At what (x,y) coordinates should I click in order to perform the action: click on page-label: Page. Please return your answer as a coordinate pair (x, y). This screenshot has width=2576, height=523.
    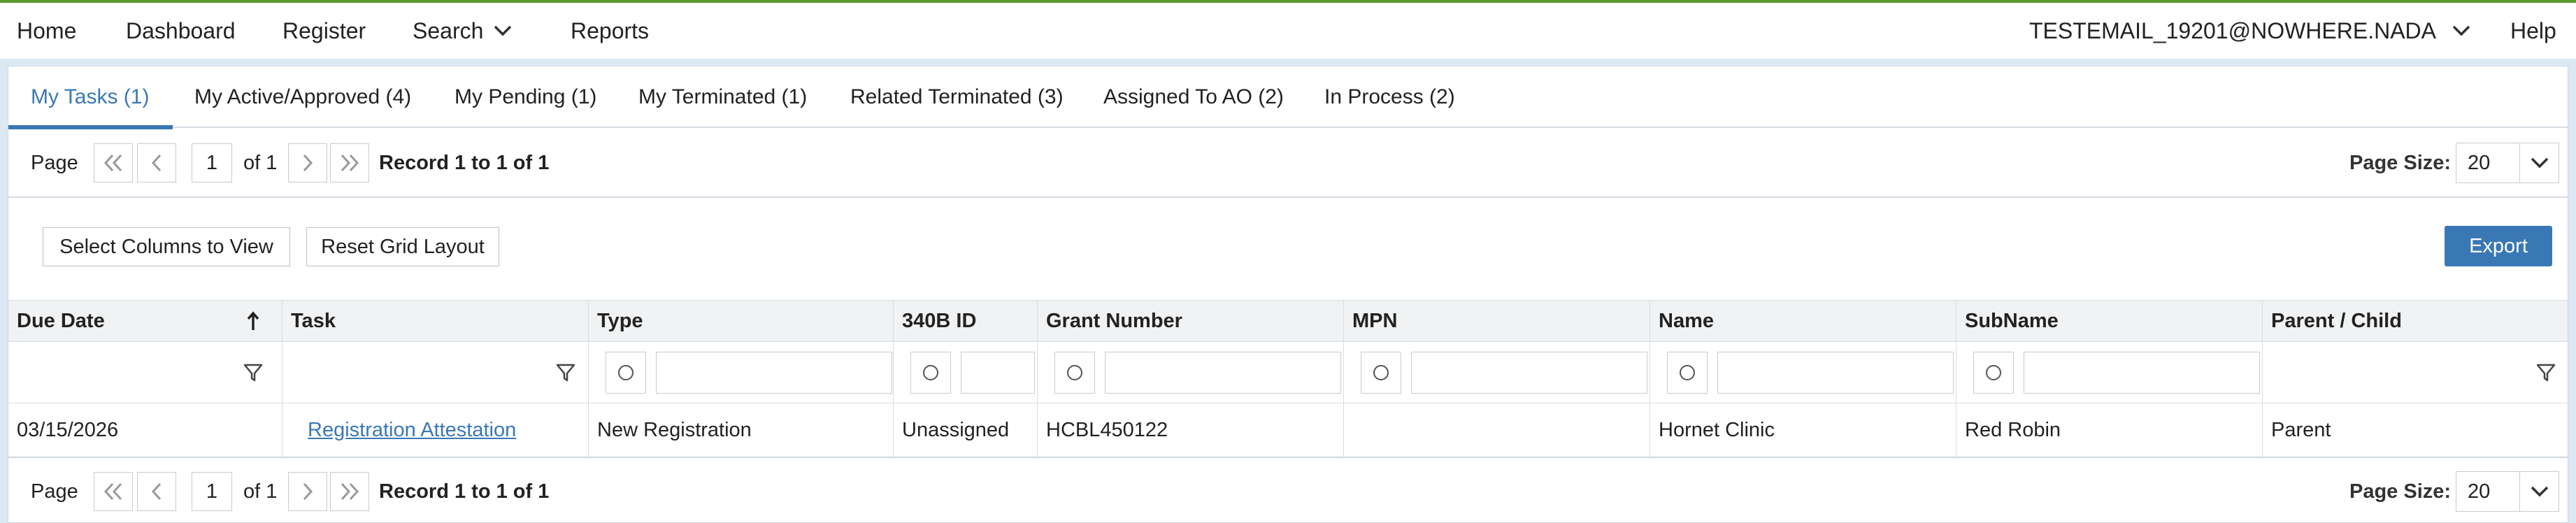
    Looking at the image, I should click on (54, 162).